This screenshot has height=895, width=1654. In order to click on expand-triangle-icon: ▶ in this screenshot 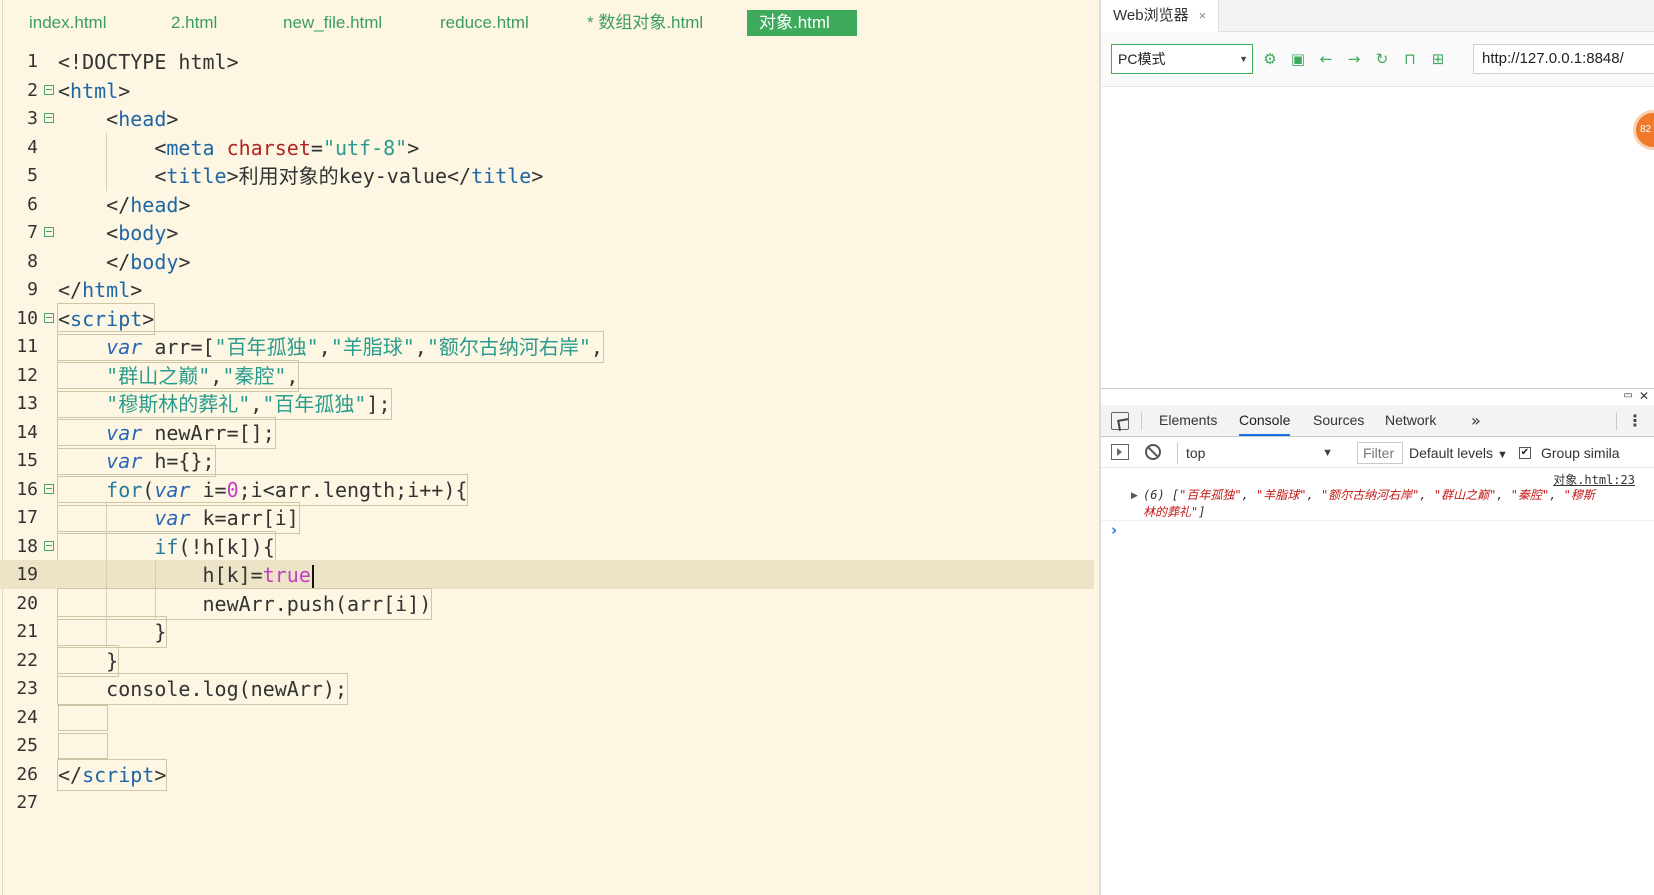, I will do `click(1134, 496)`.